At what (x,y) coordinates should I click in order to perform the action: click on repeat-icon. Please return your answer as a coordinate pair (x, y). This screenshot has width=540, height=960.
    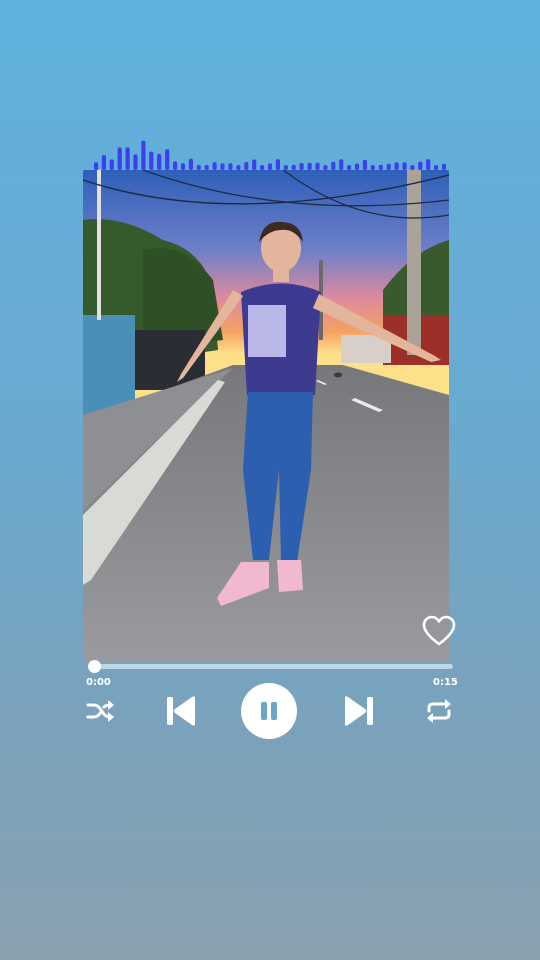
    Looking at the image, I should click on (439, 711).